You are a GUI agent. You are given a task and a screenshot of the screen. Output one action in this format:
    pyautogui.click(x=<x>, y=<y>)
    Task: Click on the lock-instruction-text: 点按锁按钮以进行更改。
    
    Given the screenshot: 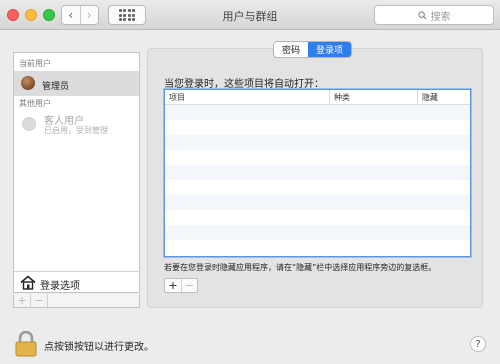 What is the action you would take?
    pyautogui.click(x=99, y=347)
    